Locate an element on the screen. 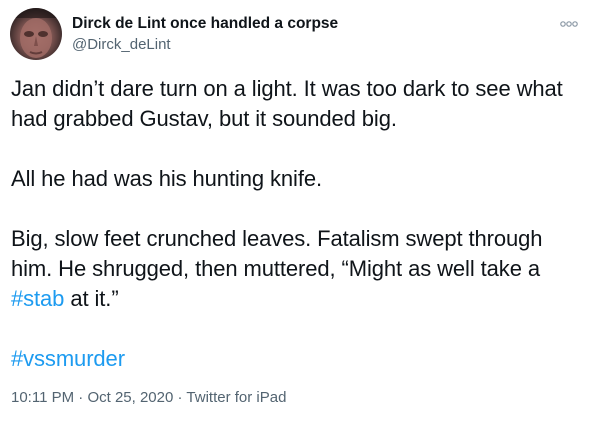 The width and height of the screenshot is (591, 425). display-name: Dirck de Lint once handled a corpse is located at coordinates (205, 24).